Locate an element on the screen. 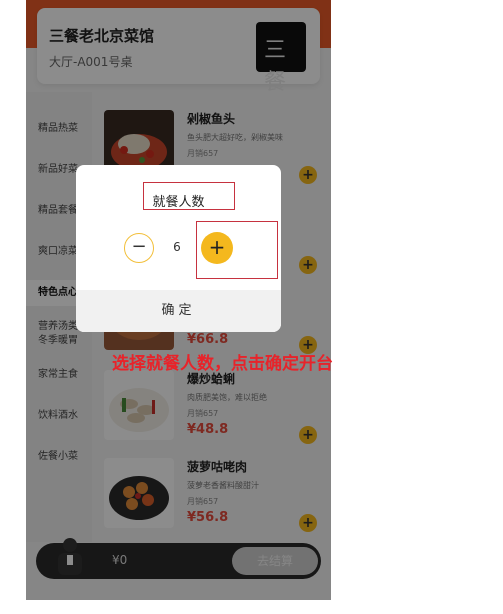  diner-count-dialog: 就餐人数 − 6 + 确定 is located at coordinates (178, 248).